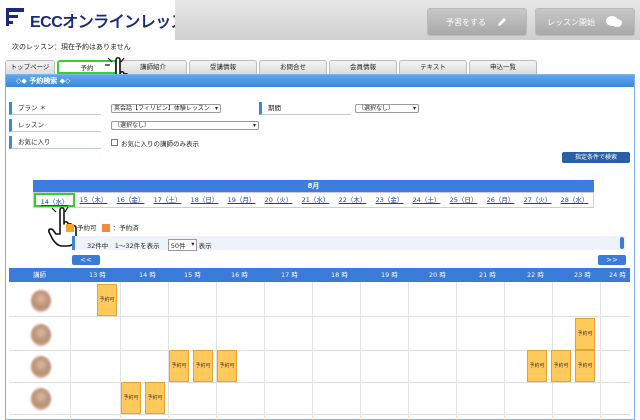 This screenshot has height=420, width=640. What do you see at coordinates (433, 67) in the screenshot?
I see `tab-text: テキスト` at bounding box center [433, 67].